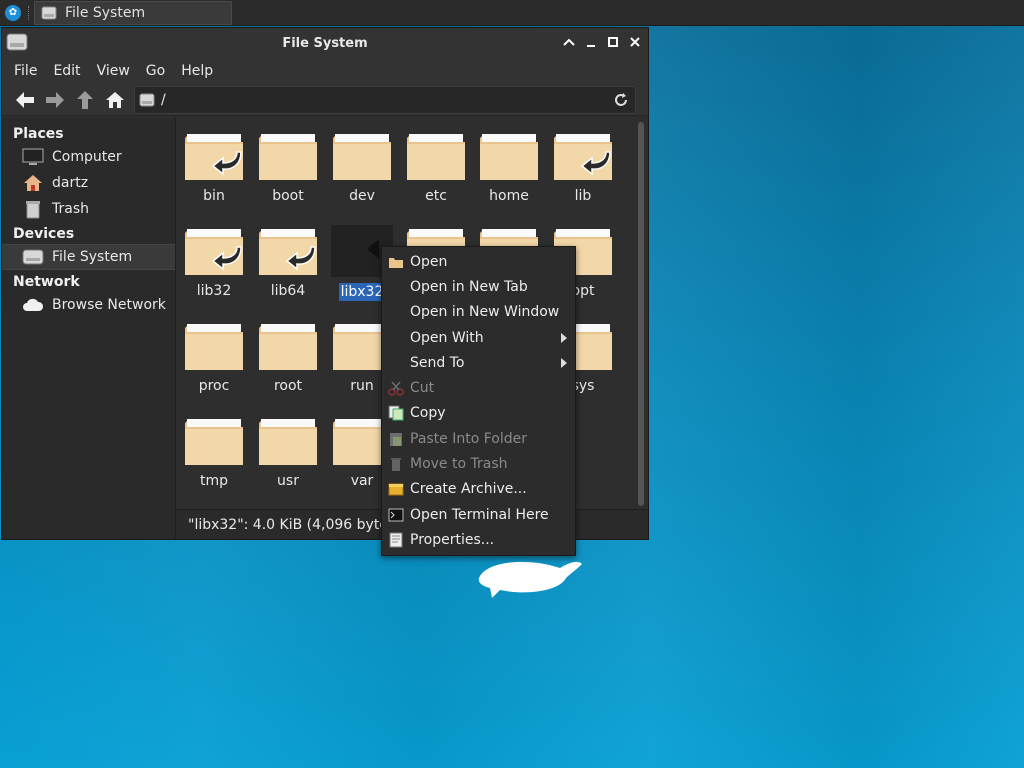 The image size is (1024, 768). Describe the element at coordinates (362, 196) in the screenshot. I see `folder-label: dev` at that location.